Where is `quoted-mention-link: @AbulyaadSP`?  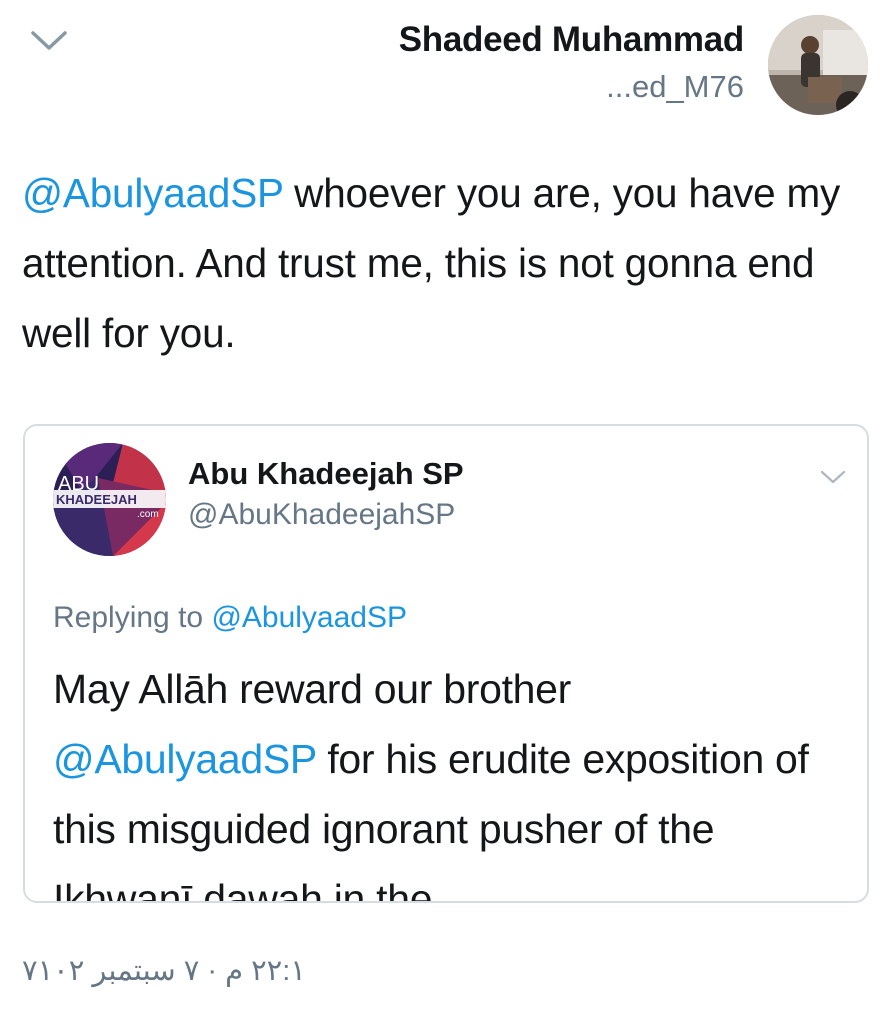
quoted-mention-link: @AbulyaadSP is located at coordinates (185, 759).